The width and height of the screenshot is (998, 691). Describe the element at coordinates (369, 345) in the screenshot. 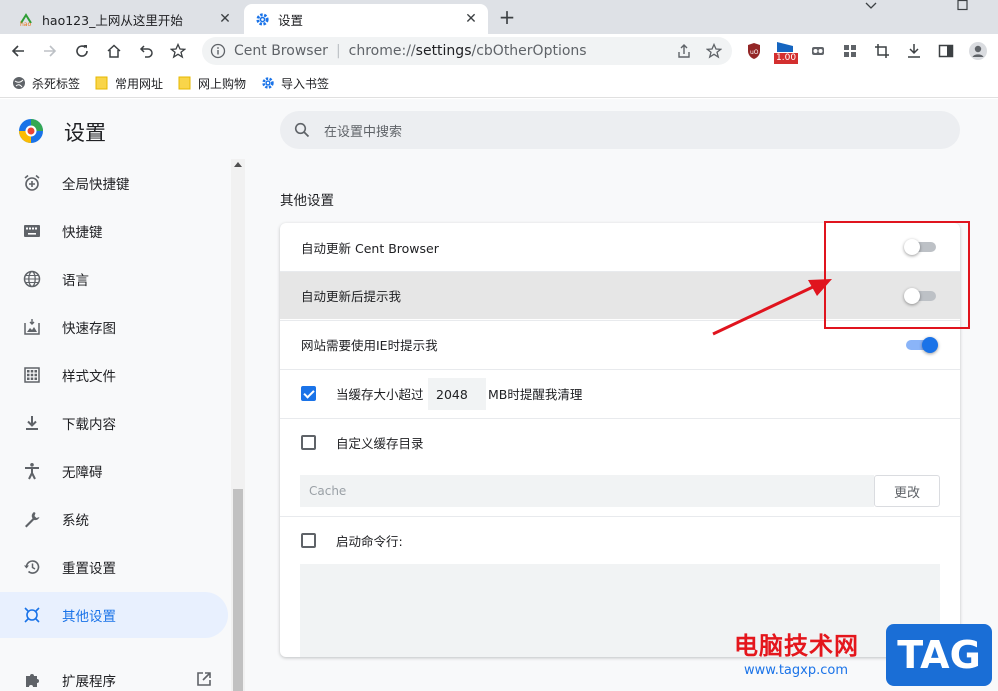

I see `ie-notify-label: 网站需要使用IE时提示我` at that location.